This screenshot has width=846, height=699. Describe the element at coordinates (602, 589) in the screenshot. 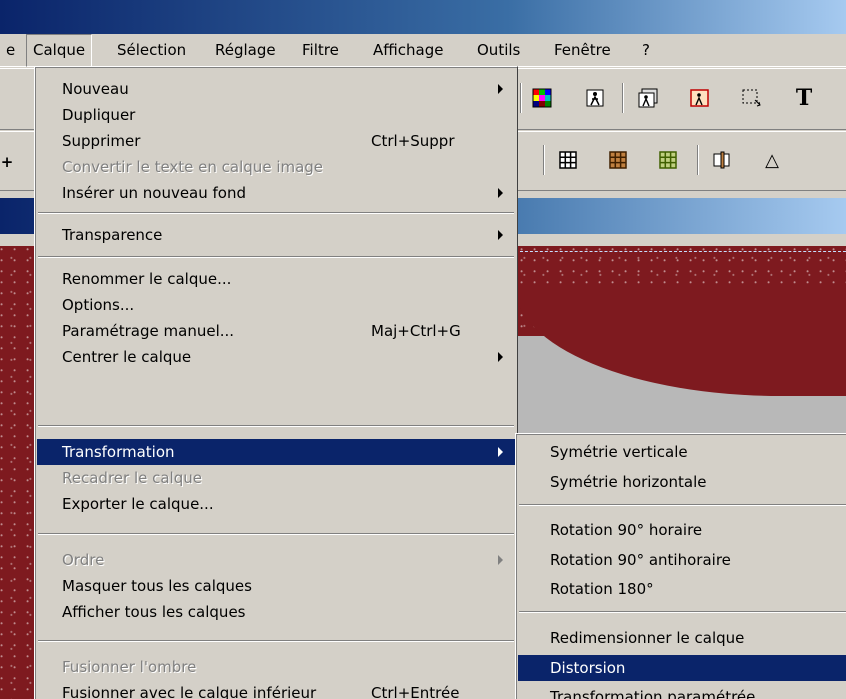

I see `menu-item-label: Rotation 180°` at that location.